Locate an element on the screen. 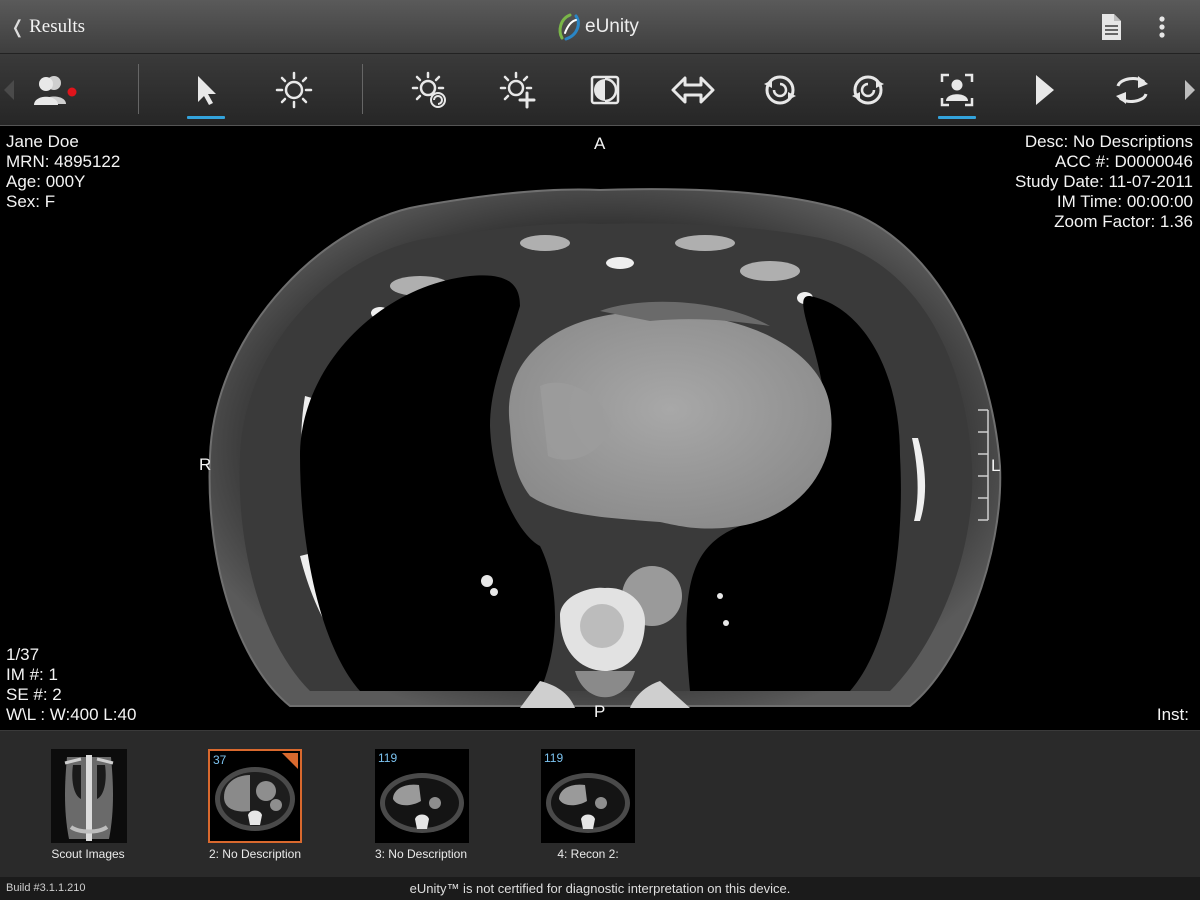 The image size is (1200, 900). rotate-ccw-icon is located at coordinates (780, 90).